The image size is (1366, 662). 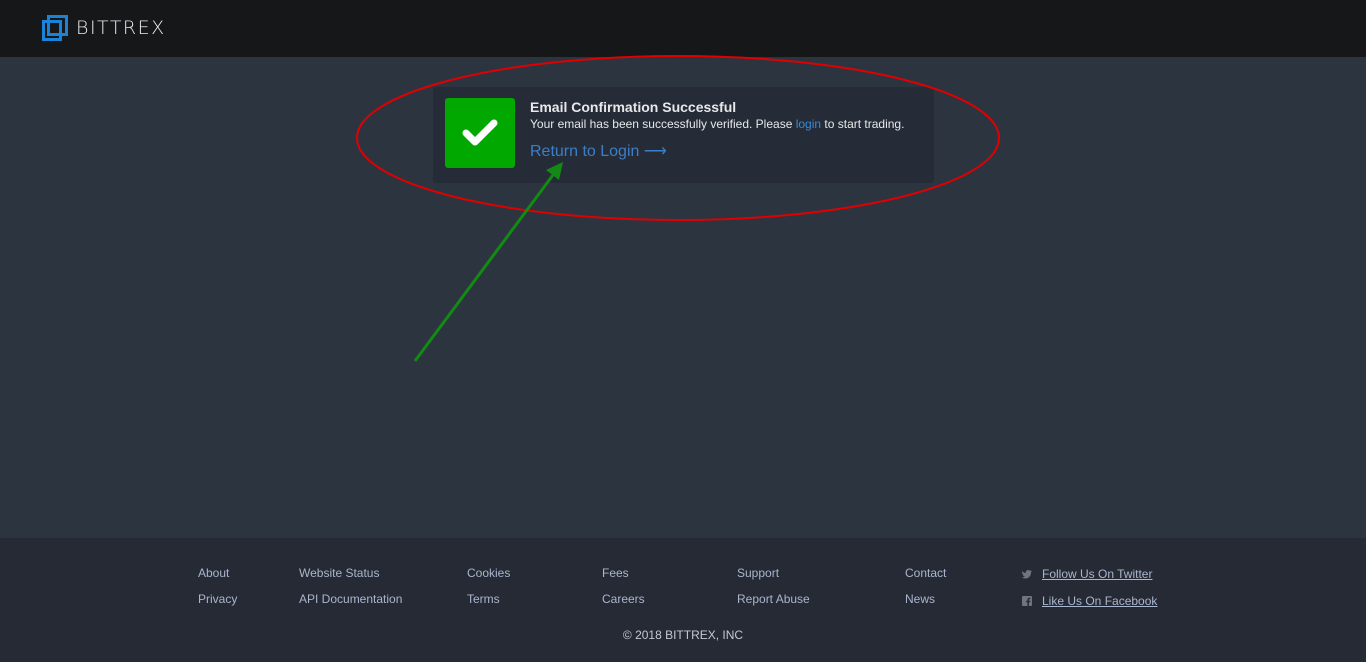 I want to click on message-suffix: to start trading., so click(x=863, y=124).